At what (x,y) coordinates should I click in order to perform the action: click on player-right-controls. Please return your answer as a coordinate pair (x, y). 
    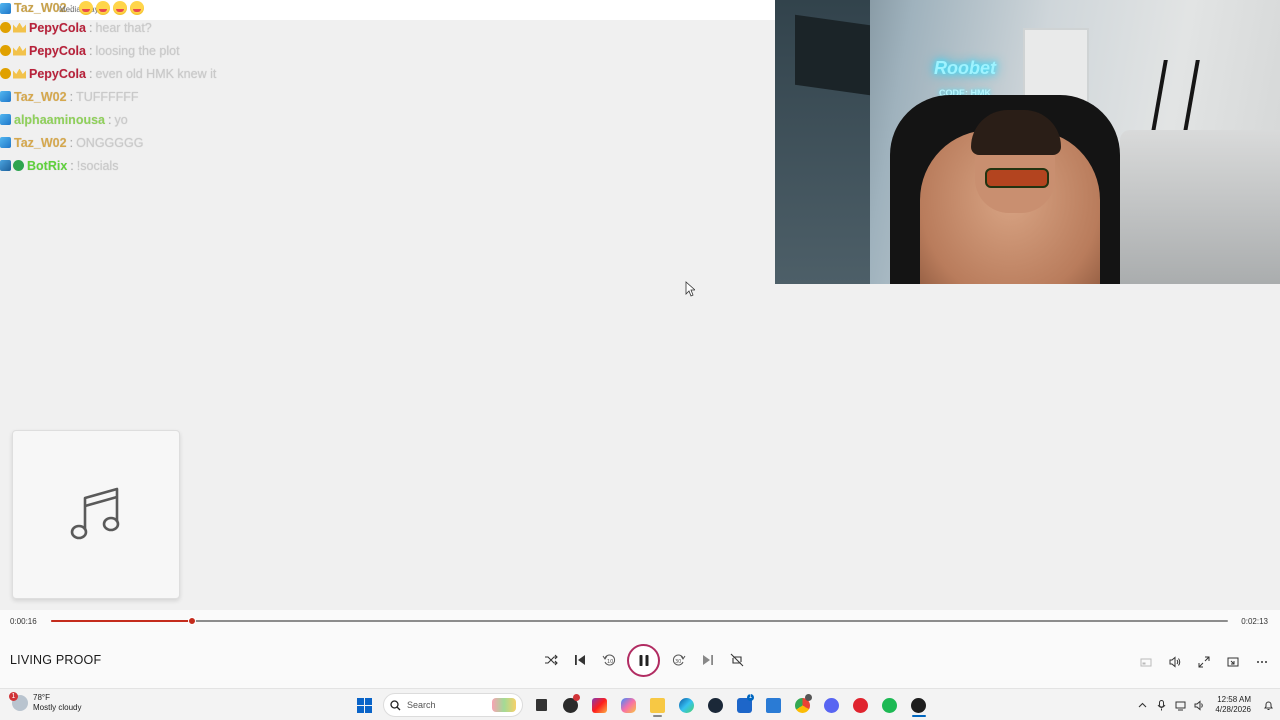
    Looking at the image, I should click on (1203, 662).